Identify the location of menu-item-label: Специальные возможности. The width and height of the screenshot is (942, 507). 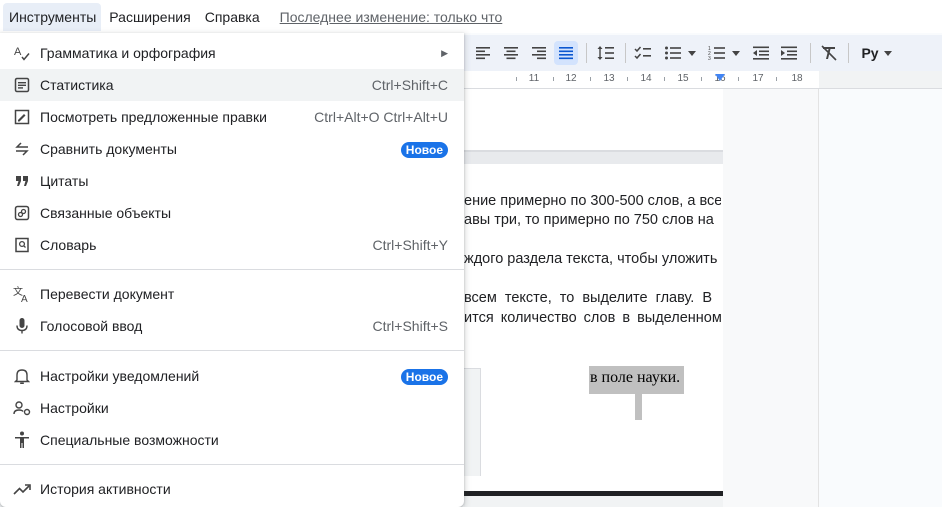
(129, 440).